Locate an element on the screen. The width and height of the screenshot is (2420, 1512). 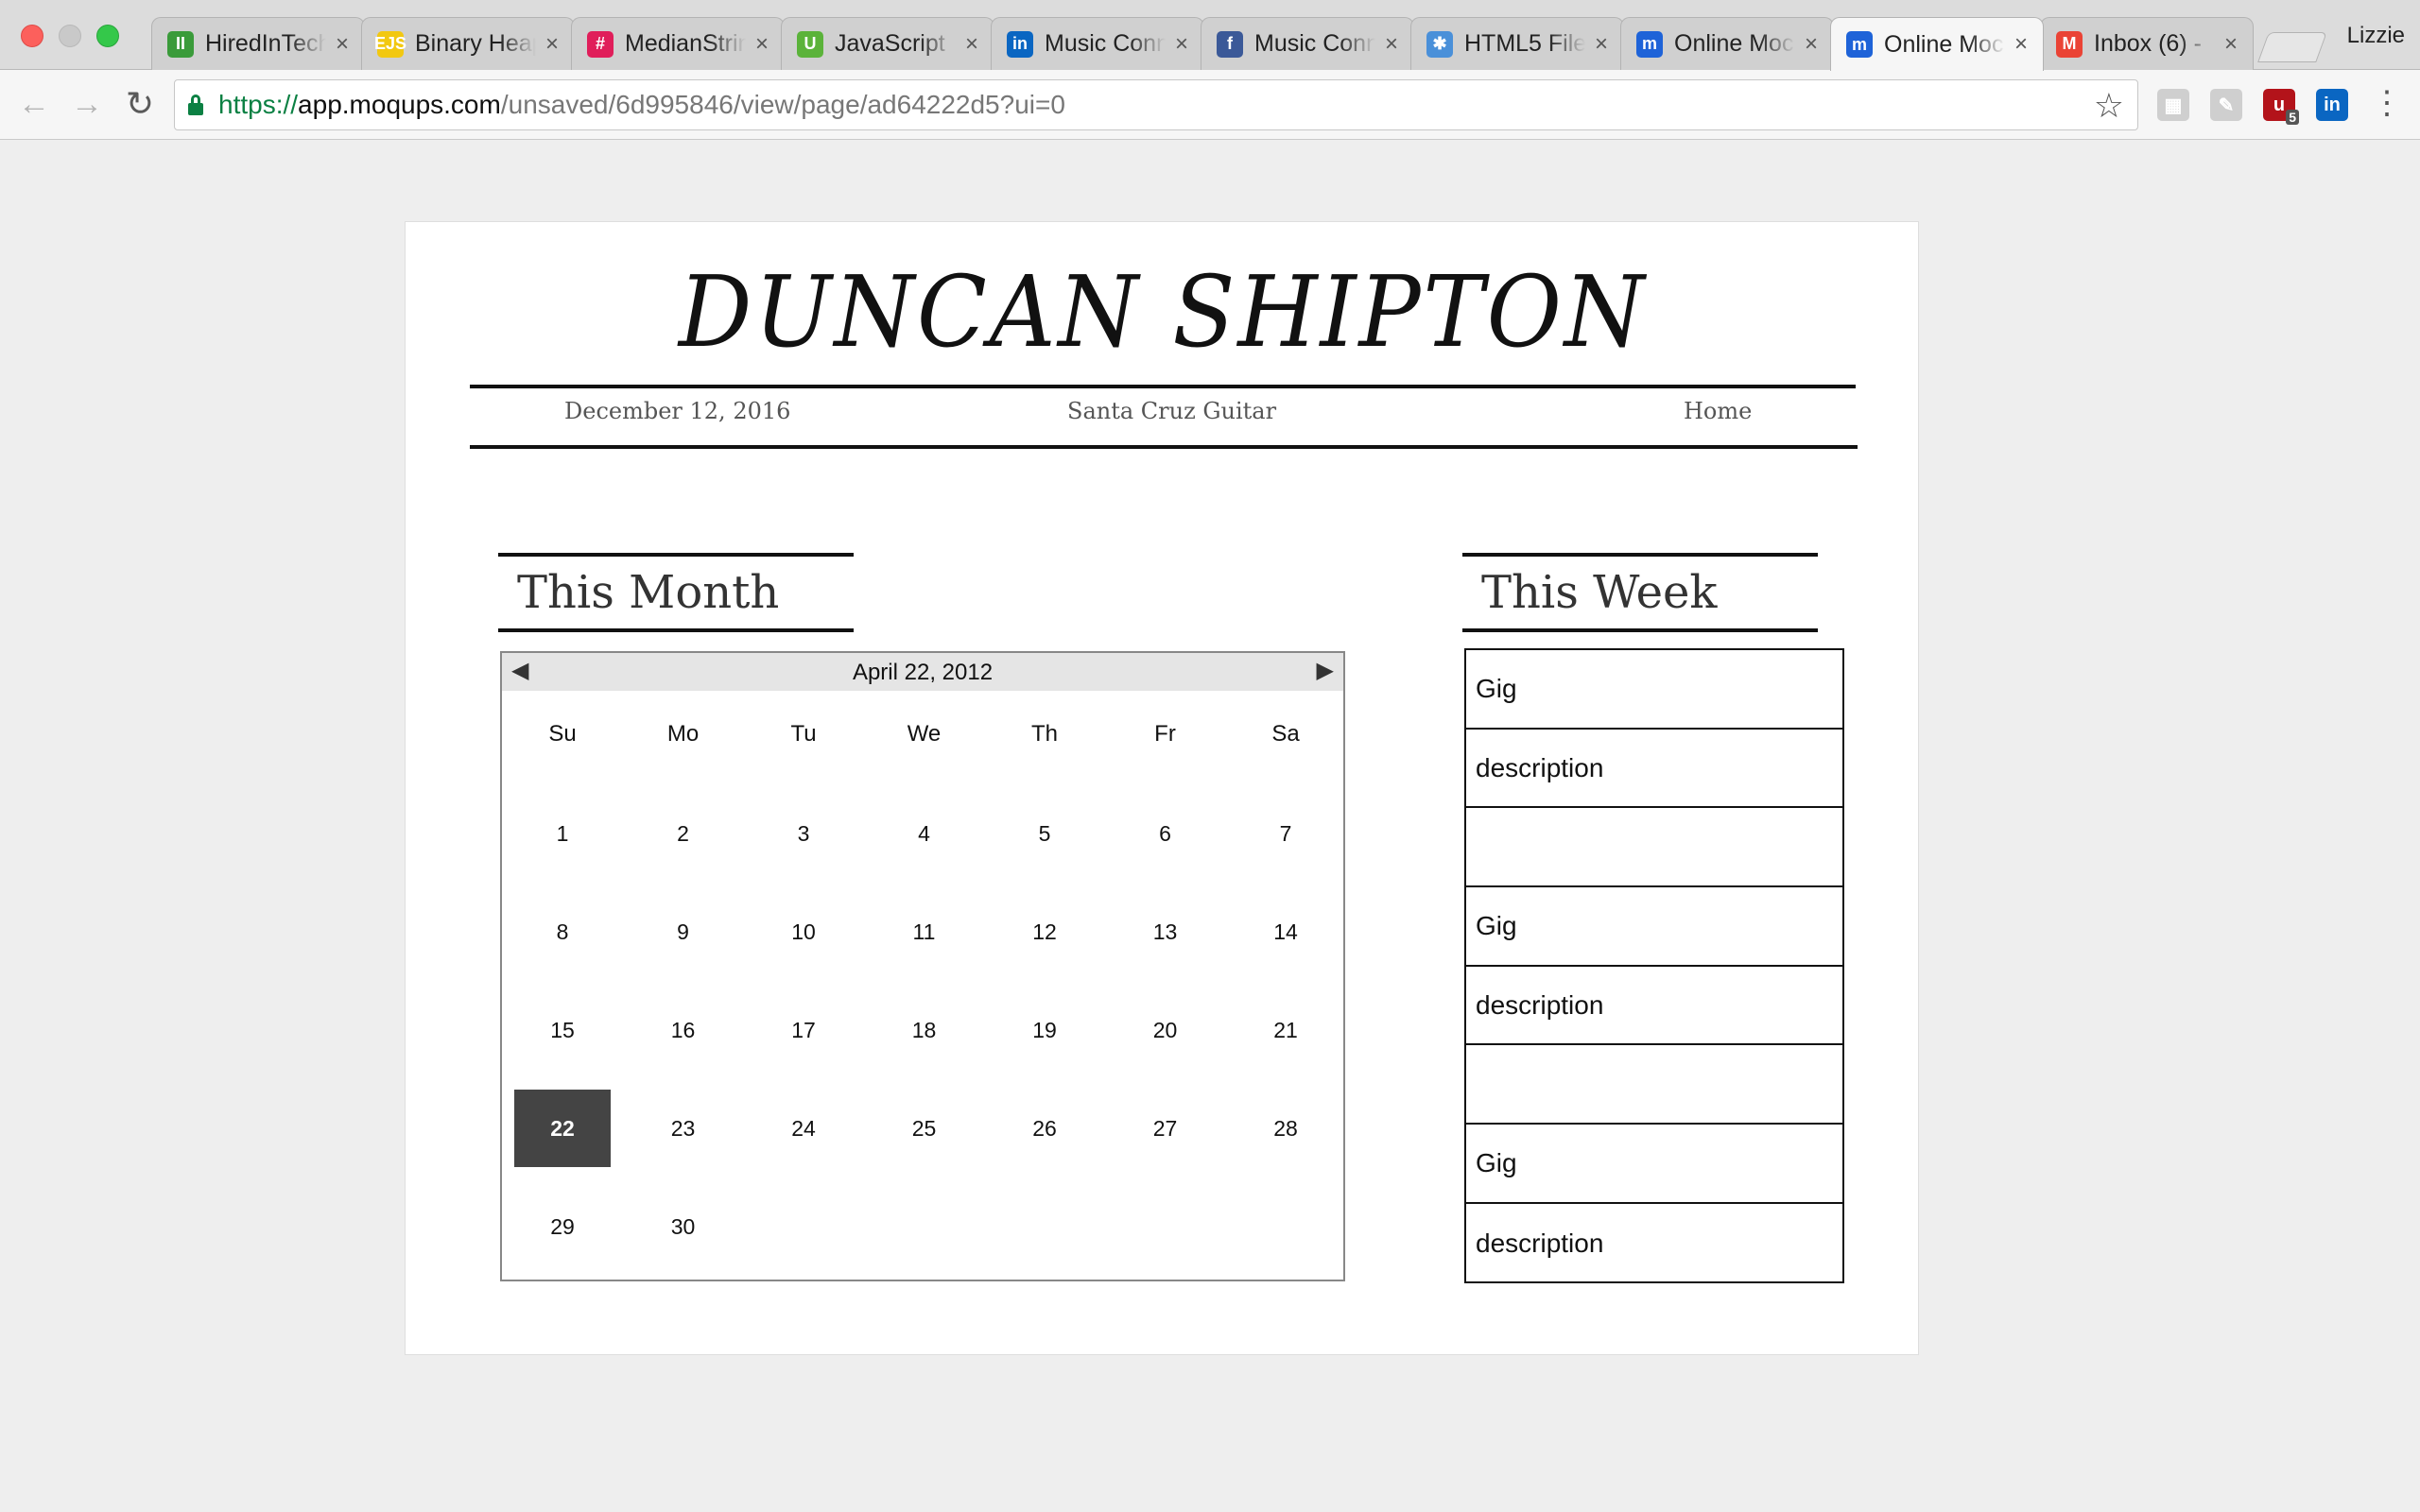
profile-name: Lizzie is located at coordinates (2376, 36).